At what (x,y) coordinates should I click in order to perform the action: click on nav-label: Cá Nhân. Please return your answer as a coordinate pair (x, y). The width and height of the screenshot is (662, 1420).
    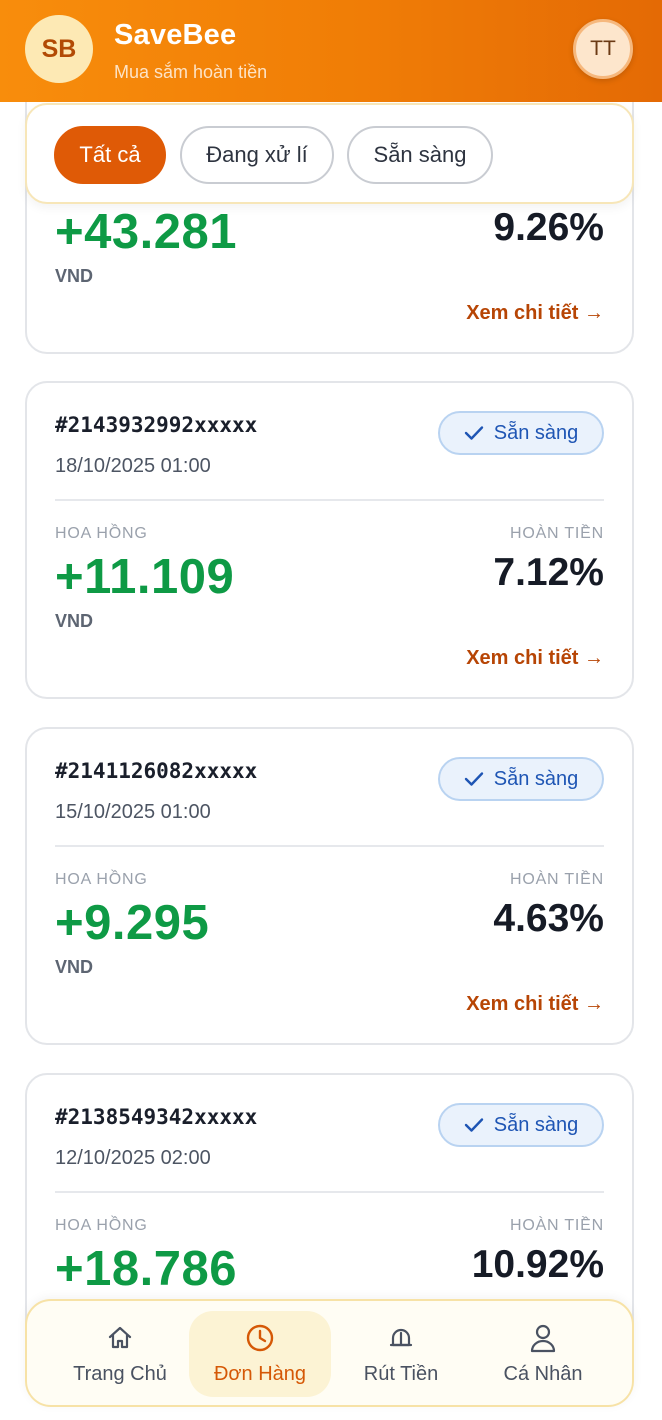
    Looking at the image, I should click on (543, 1374).